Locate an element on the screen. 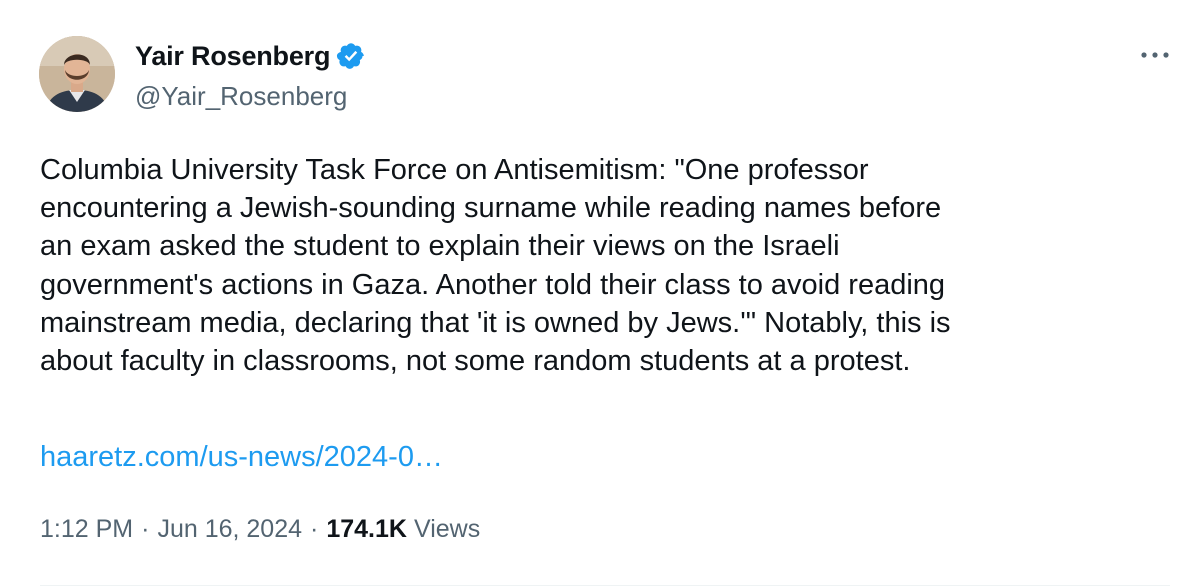  tweet-time: 1:12 PM is located at coordinates (86, 529).